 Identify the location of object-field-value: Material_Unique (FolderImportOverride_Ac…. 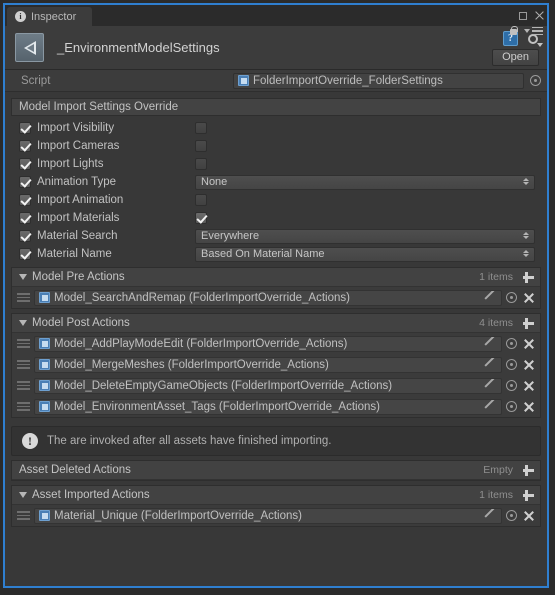
(178, 515).